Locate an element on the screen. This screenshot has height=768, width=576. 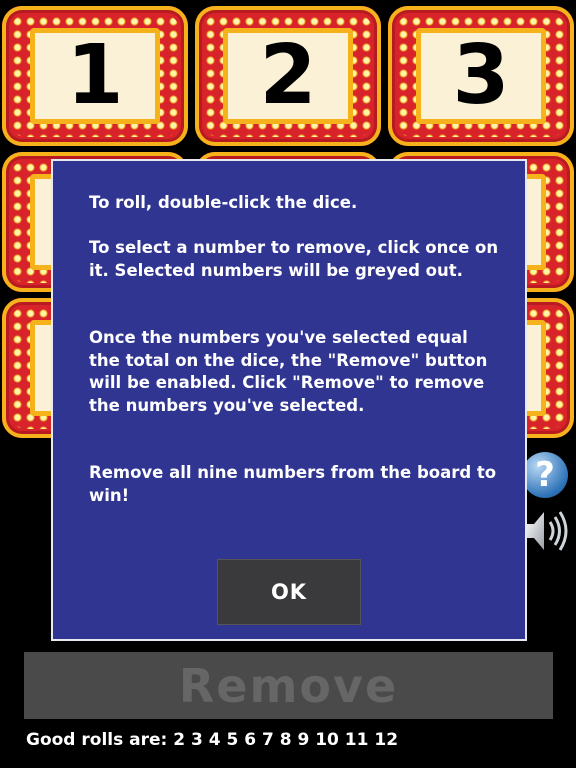
question-icon: ? is located at coordinates (545, 475).